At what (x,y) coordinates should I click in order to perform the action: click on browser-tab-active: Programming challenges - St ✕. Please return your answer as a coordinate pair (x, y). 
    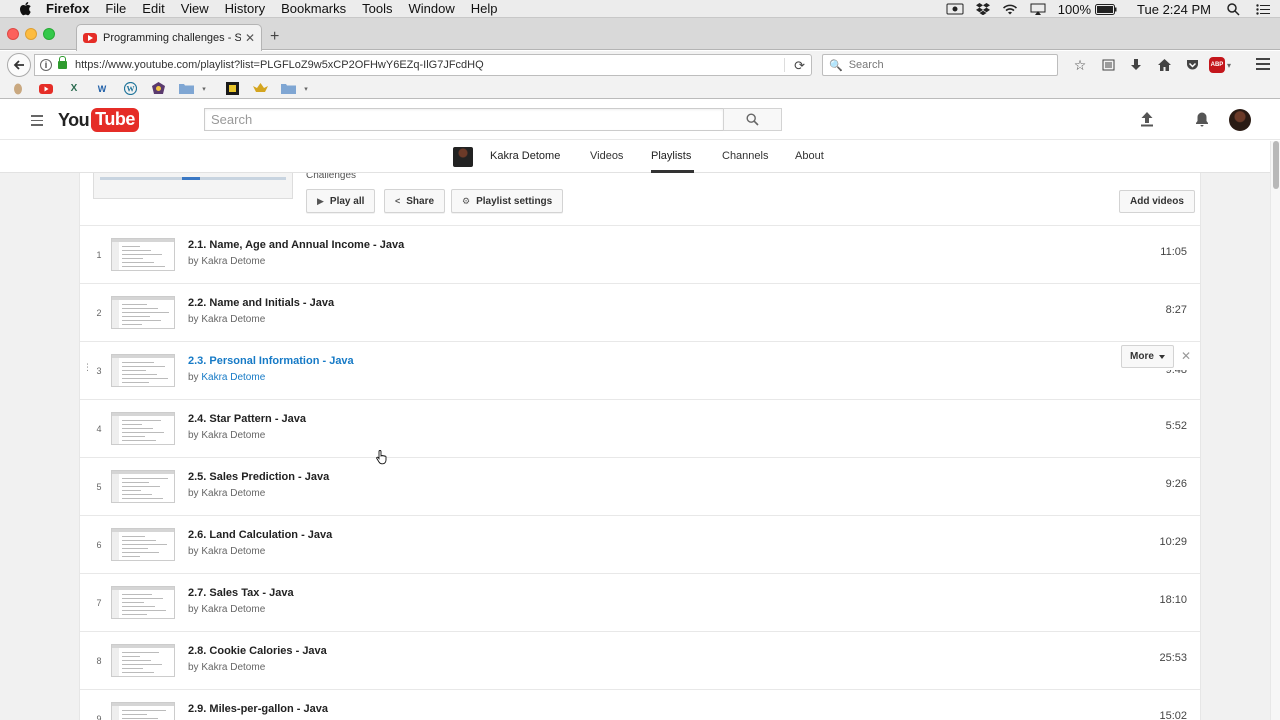
    Looking at the image, I should click on (169, 37).